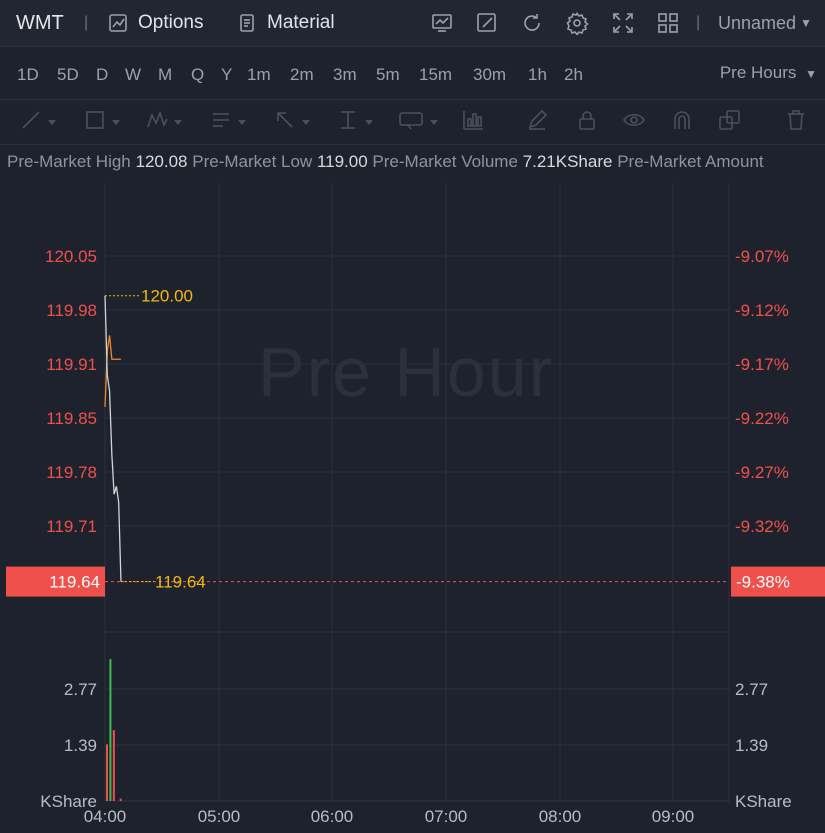 The height and width of the screenshot is (833, 825). I want to click on time-axis-tick: 06:00, so click(332, 816).